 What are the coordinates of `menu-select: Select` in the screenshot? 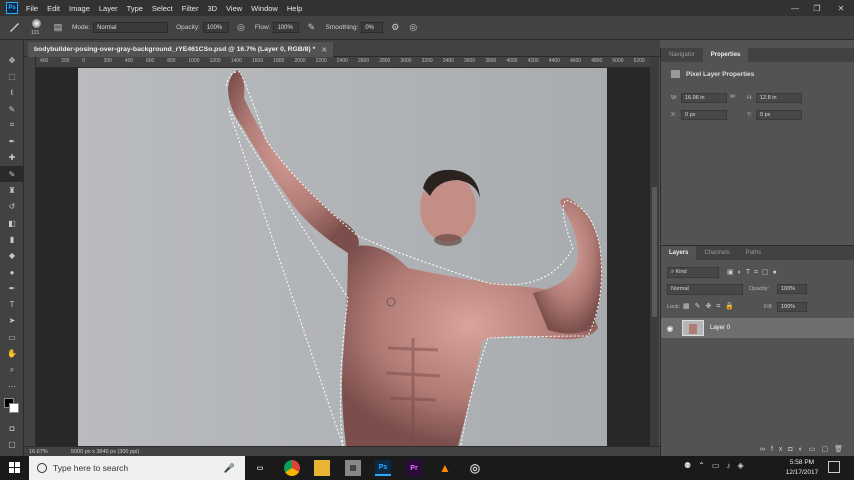 It's located at (162, 8).